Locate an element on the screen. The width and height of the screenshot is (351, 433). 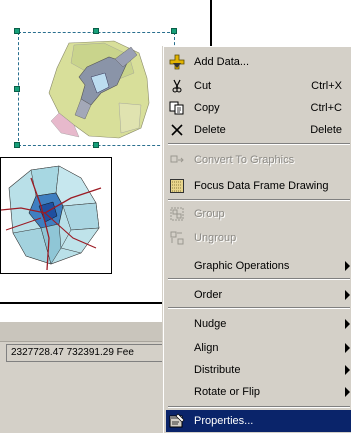
menu-item-label: Ungroup is located at coordinates (215, 238).